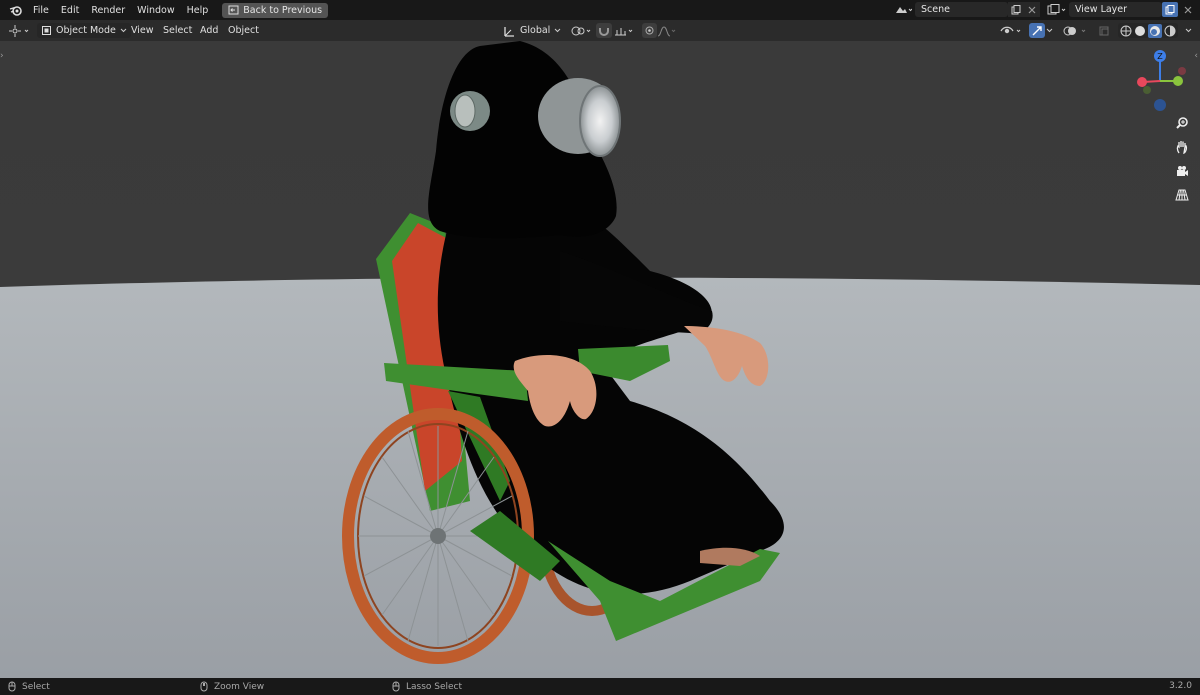 Image resolution: width=1200 pixels, height=695 pixels. Describe the element at coordinates (1160, 56) in the screenshot. I see `gizmo-z-label: Z` at that location.